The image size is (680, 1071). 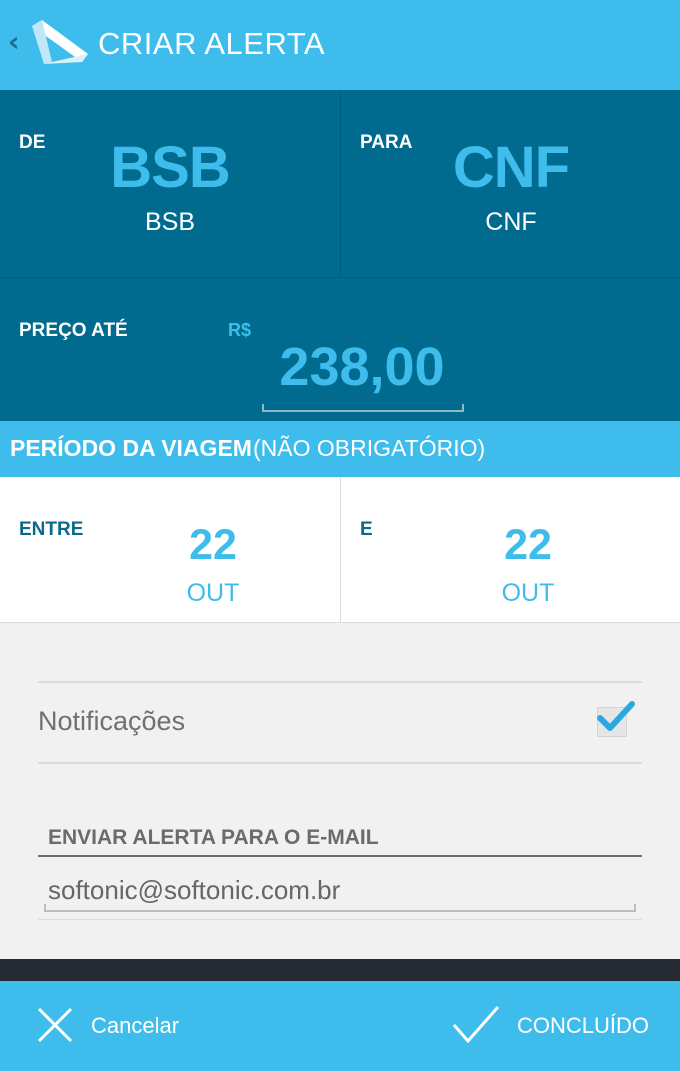 I want to click on period-section-header: PERÍODO DA VIAGEM (NÃO OBRIGATÓRIO), so click(x=340, y=449).